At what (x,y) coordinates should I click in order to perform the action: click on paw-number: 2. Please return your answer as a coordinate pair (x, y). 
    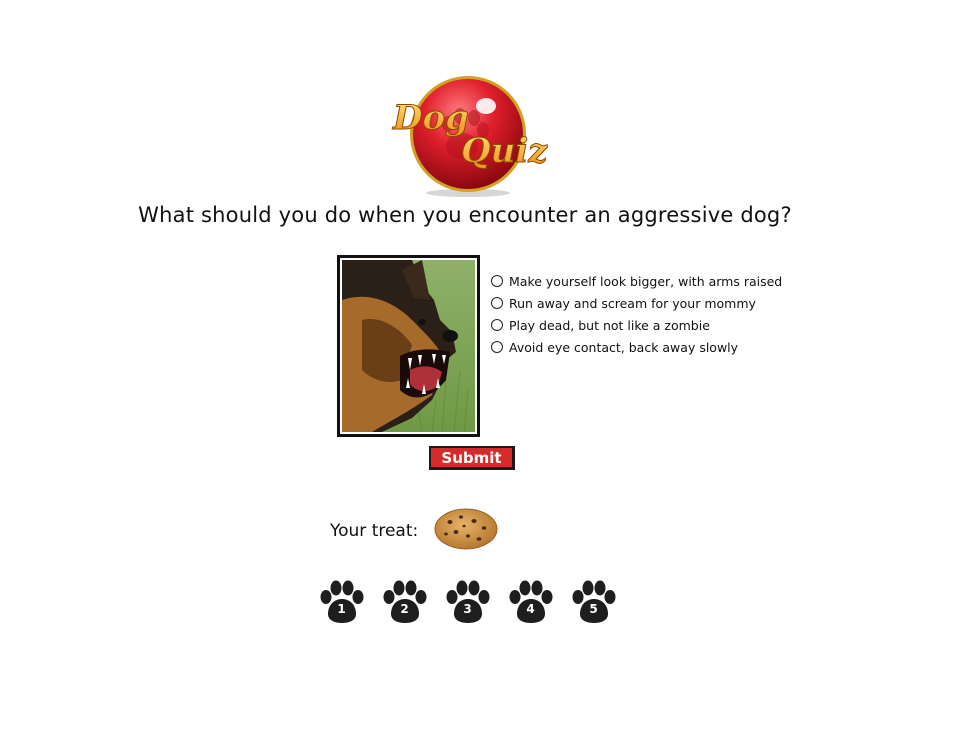
    Looking at the image, I should click on (404, 609).